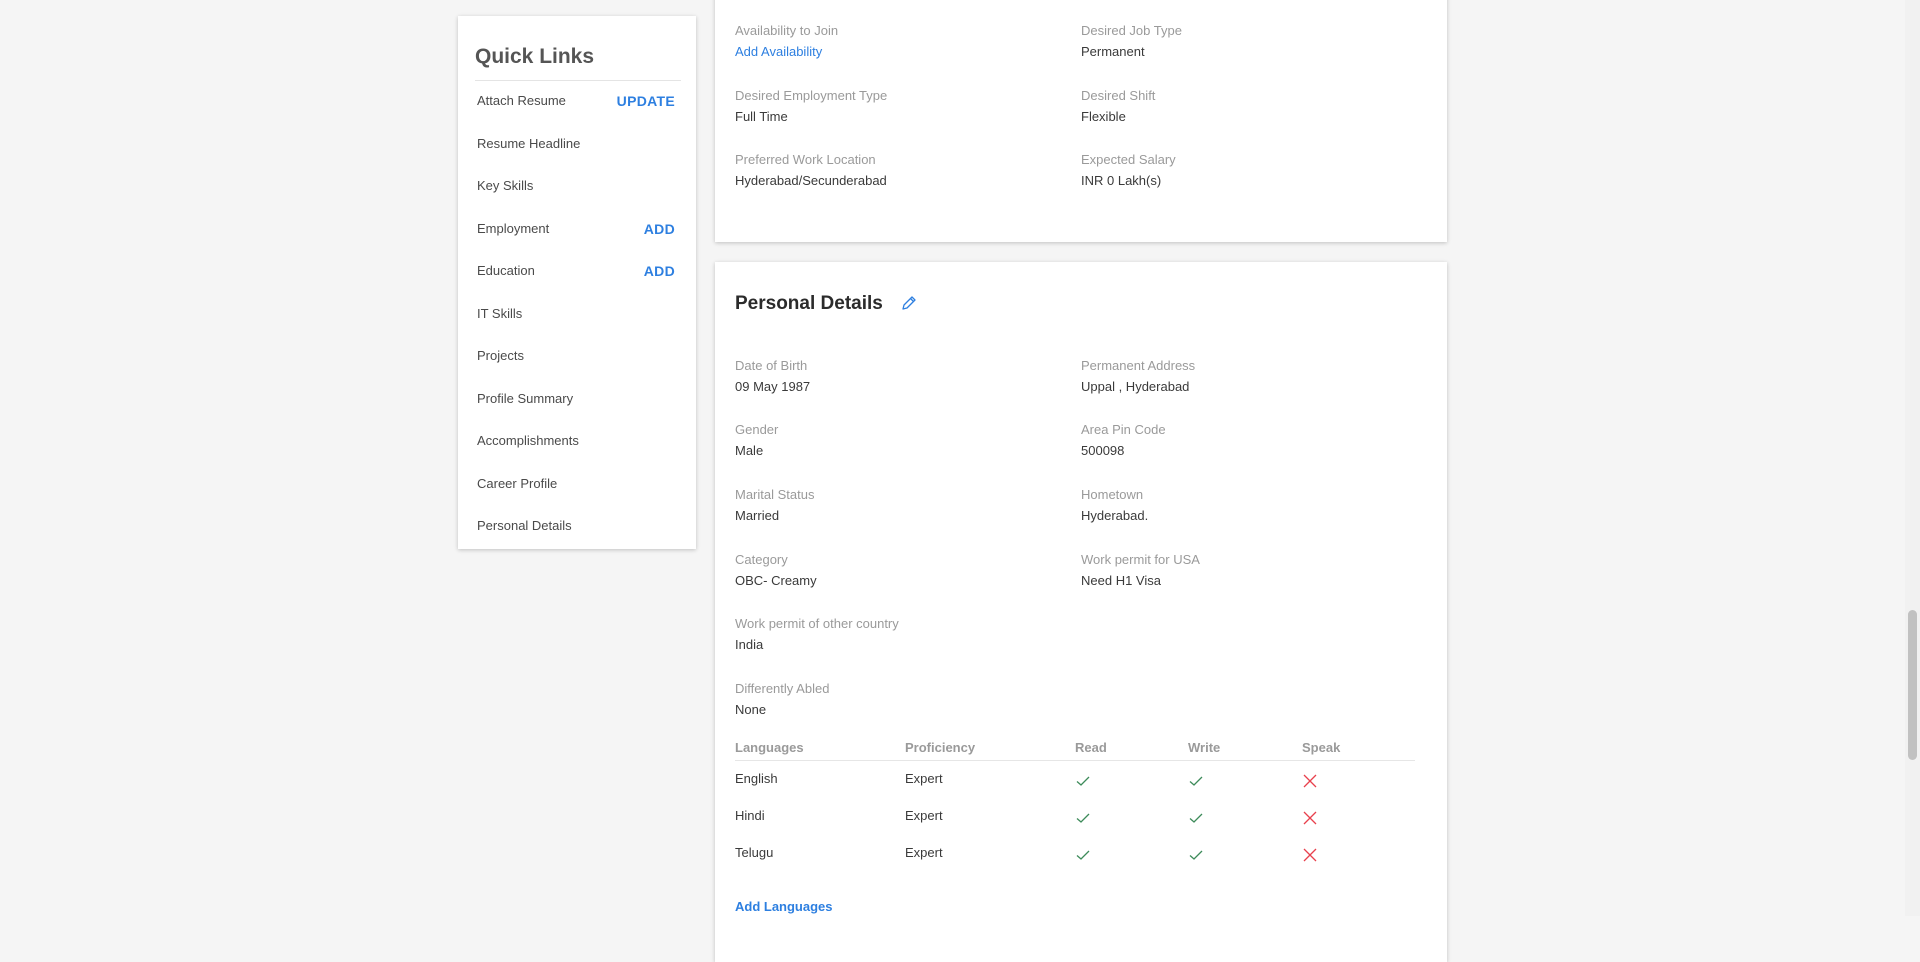  What do you see at coordinates (805, 159) in the screenshot?
I see `field-label: Preferred Work Location` at bounding box center [805, 159].